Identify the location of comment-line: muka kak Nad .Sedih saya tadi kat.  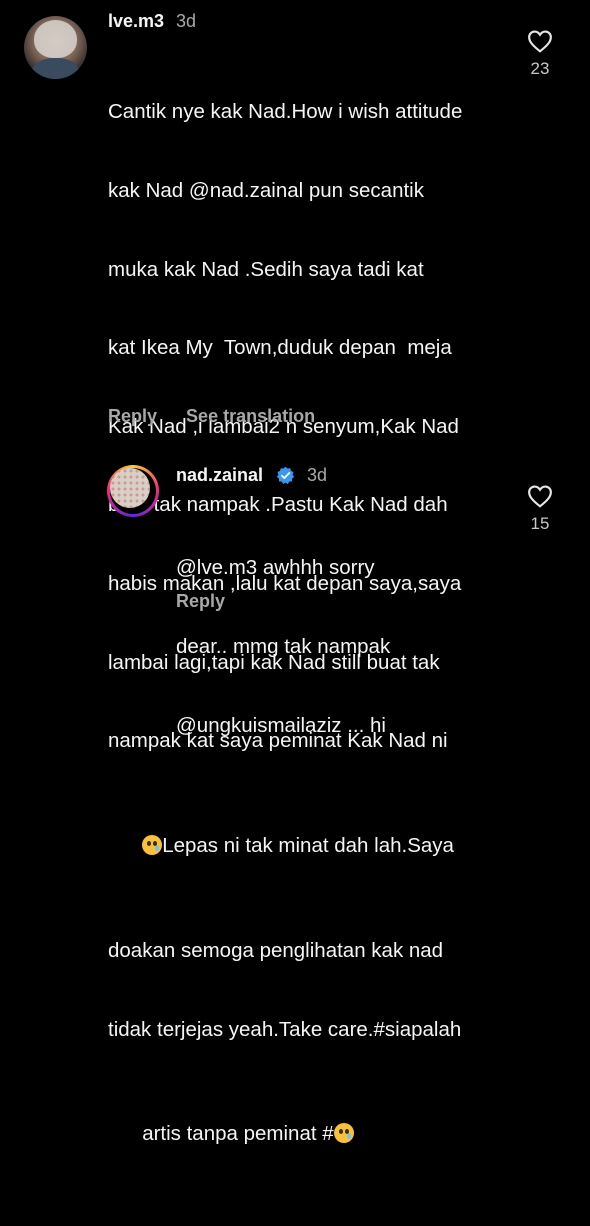
(266, 269).